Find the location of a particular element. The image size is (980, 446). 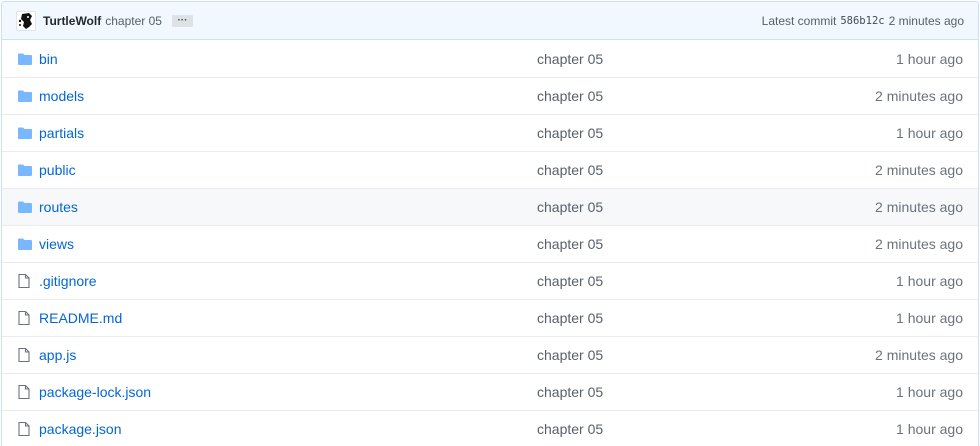

latest-commit-info: Latest commit 586b12c 2 minutes ago is located at coordinates (863, 21).